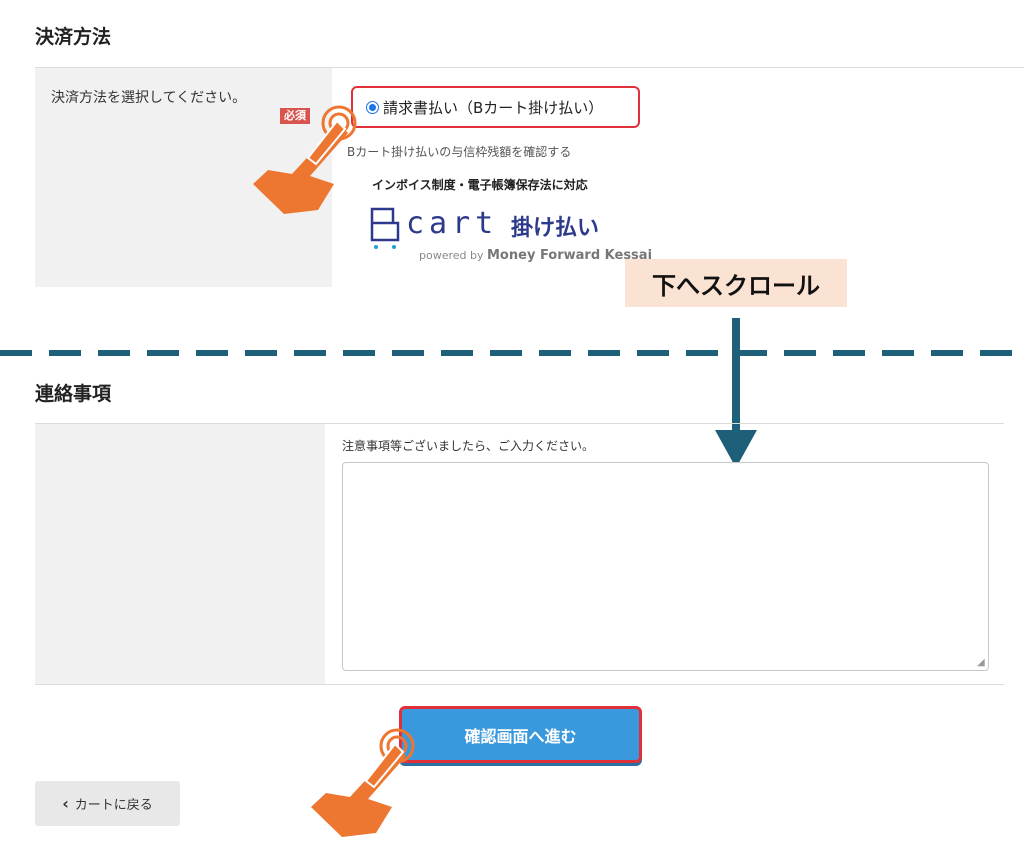  I want to click on arrow-down-icon, so click(736, 393).